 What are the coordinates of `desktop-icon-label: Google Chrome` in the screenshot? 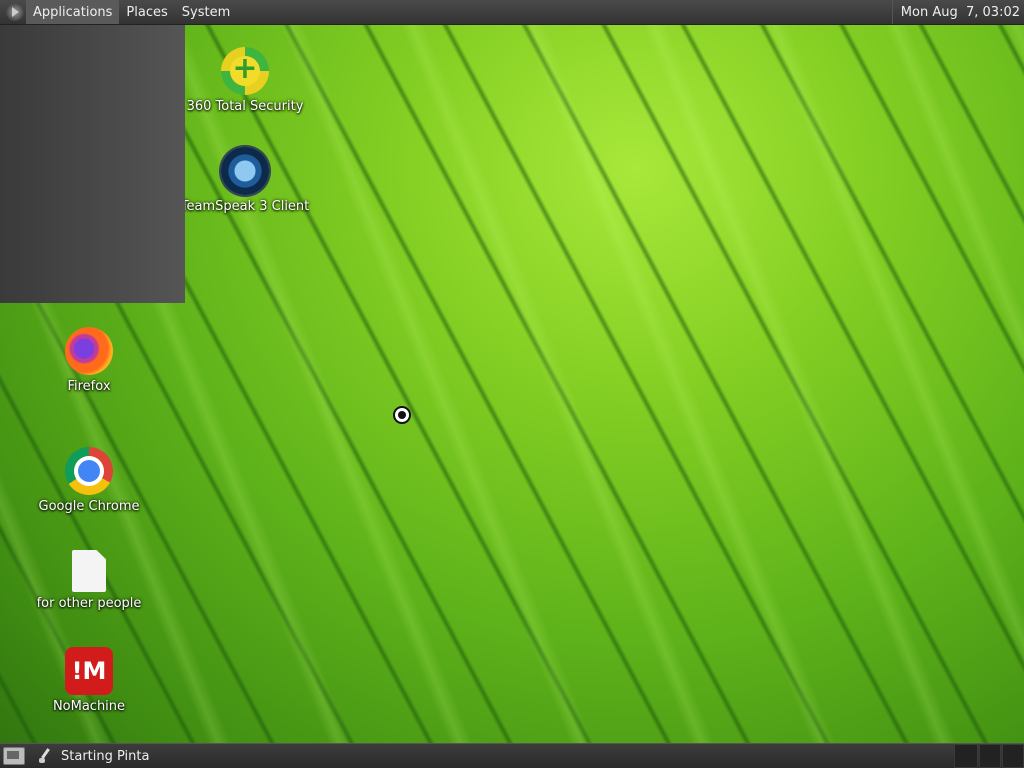 It's located at (89, 506).